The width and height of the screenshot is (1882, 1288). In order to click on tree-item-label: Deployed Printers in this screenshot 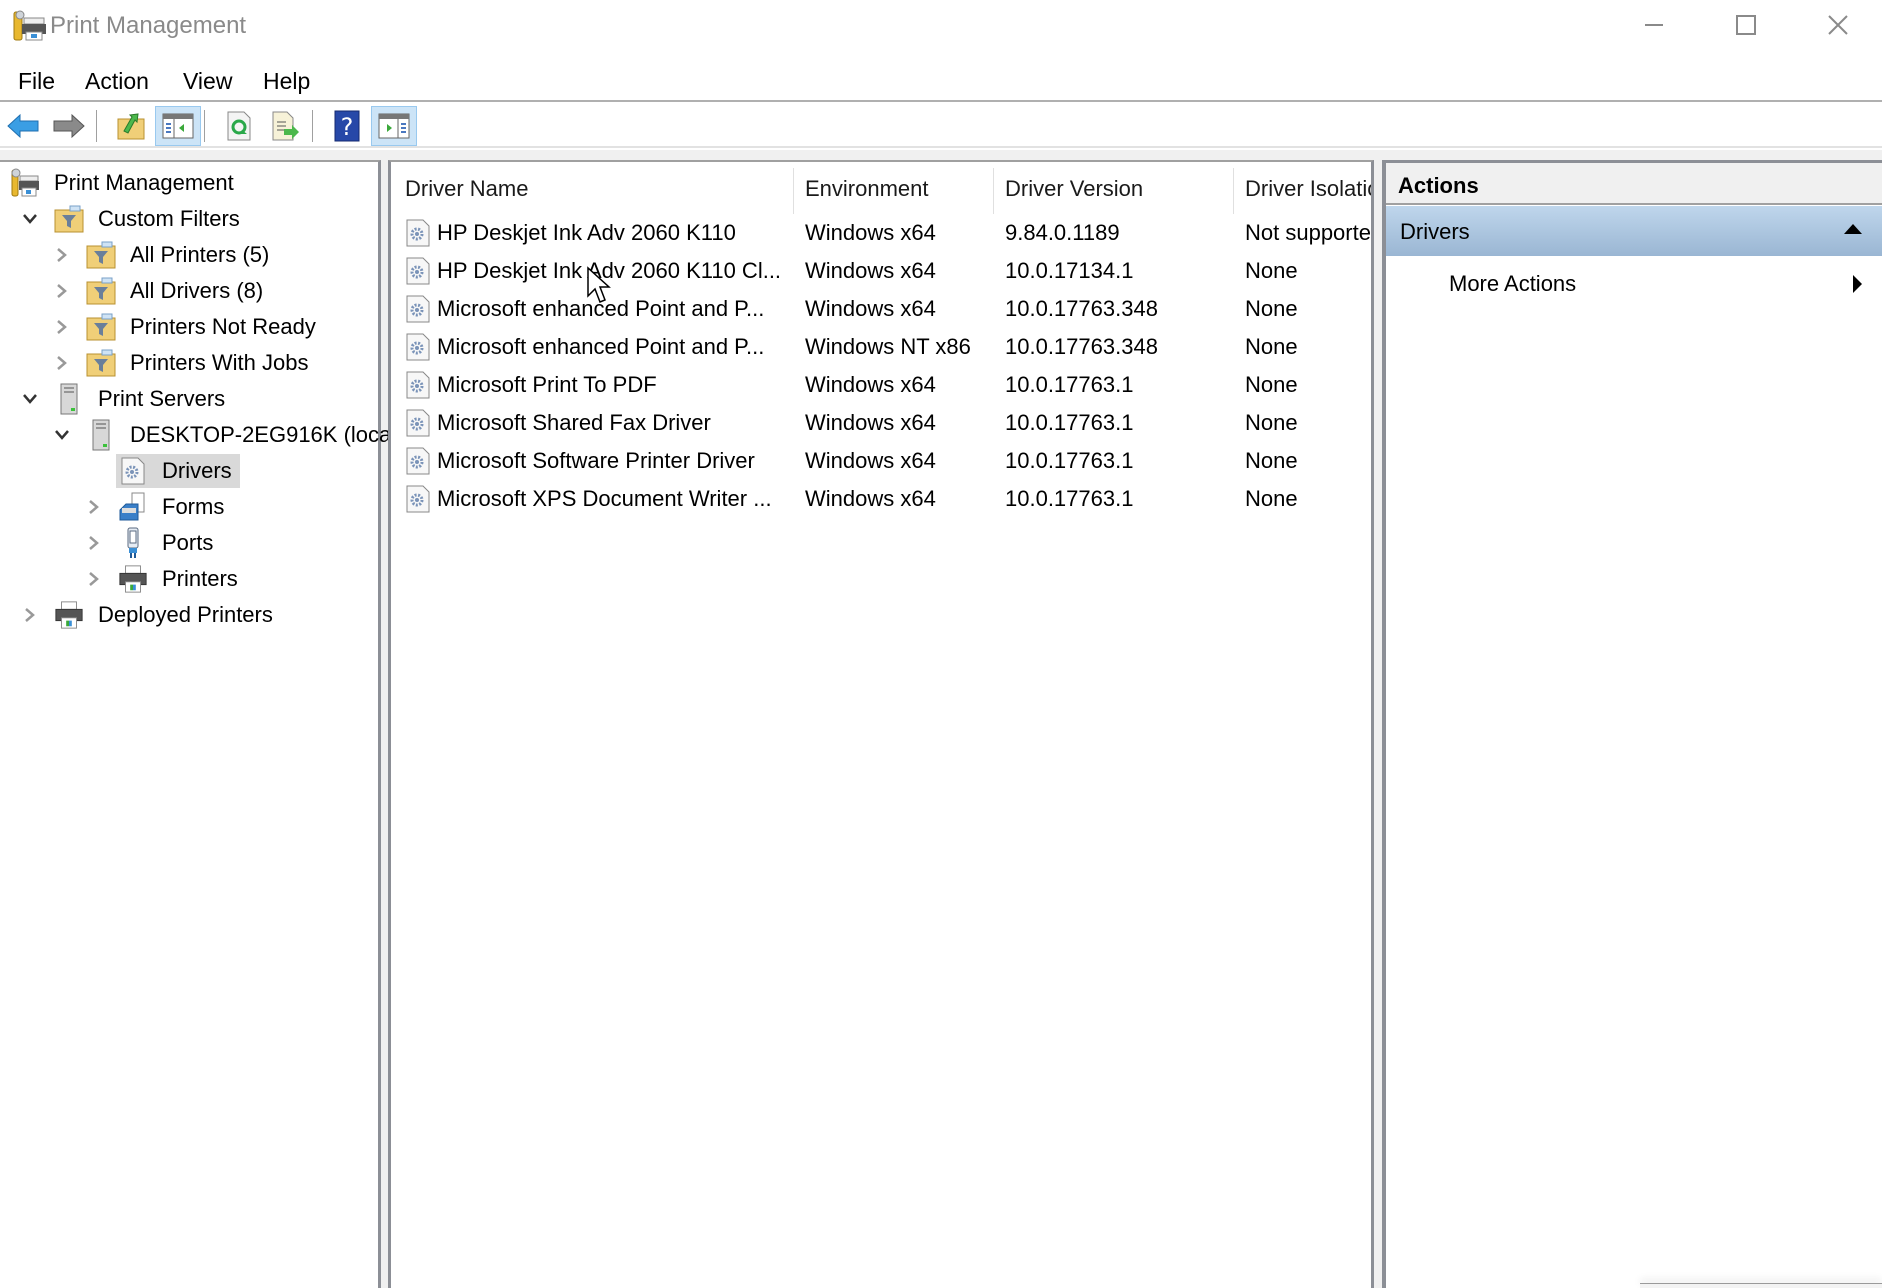, I will do `click(185, 614)`.